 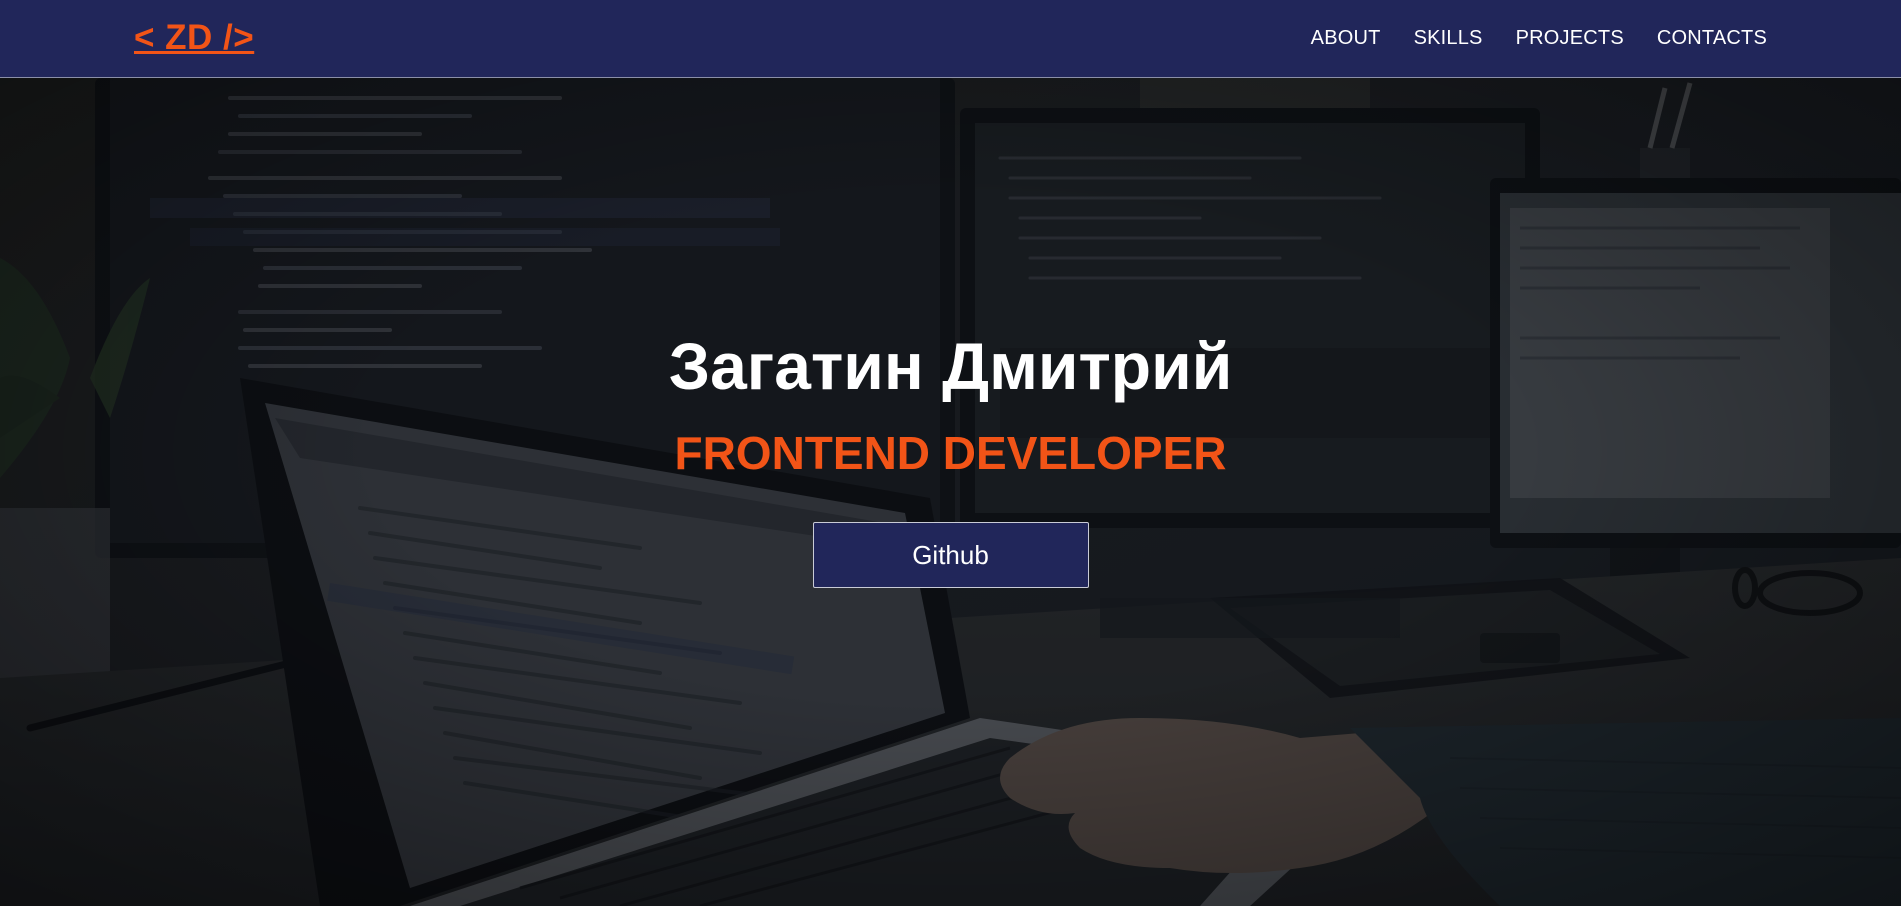 What do you see at coordinates (950, 555) in the screenshot?
I see `github-button: Github` at bounding box center [950, 555].